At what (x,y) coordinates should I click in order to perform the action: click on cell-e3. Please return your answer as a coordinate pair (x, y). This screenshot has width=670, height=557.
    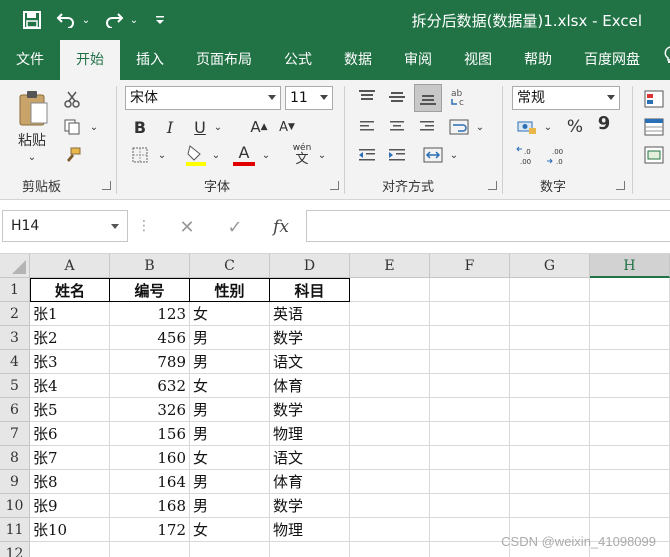
    Looking at the image, I should click on (390, 338).